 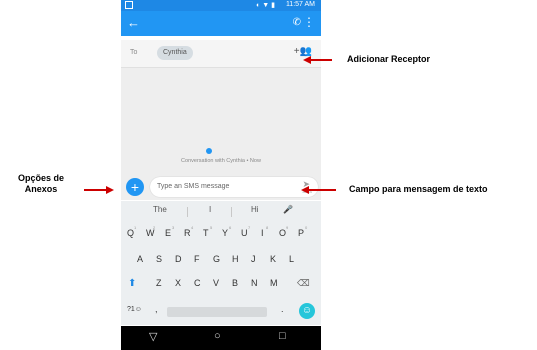 What do you see at coordinates (135, 187) in the screenshot?
I see `attach-plus-icon: +` at bounding box center [135, 187].